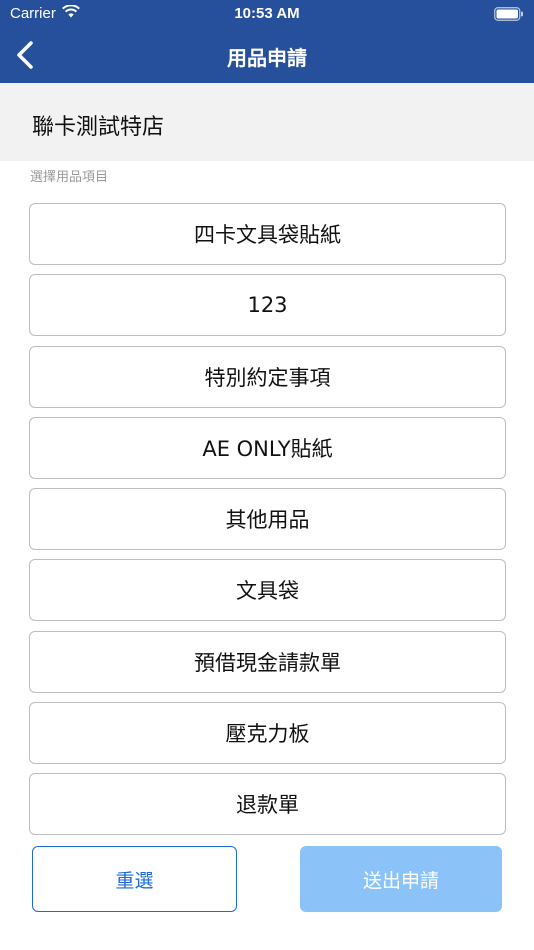 The image size is (534, 950). I want to click on section-label: 選擇用品項目, so click(69, 177).